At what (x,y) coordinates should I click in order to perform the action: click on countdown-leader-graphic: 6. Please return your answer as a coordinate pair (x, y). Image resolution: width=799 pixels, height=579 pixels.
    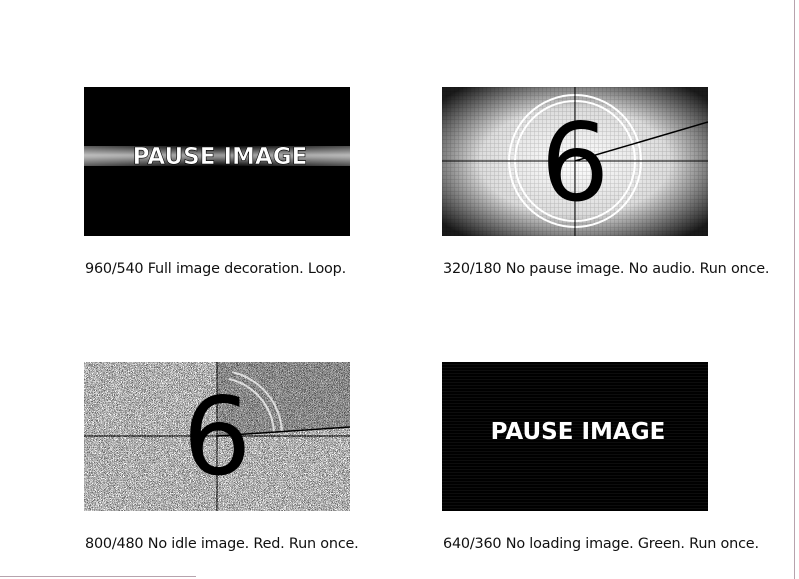
    Looking at the image, I should click on (575, 161).